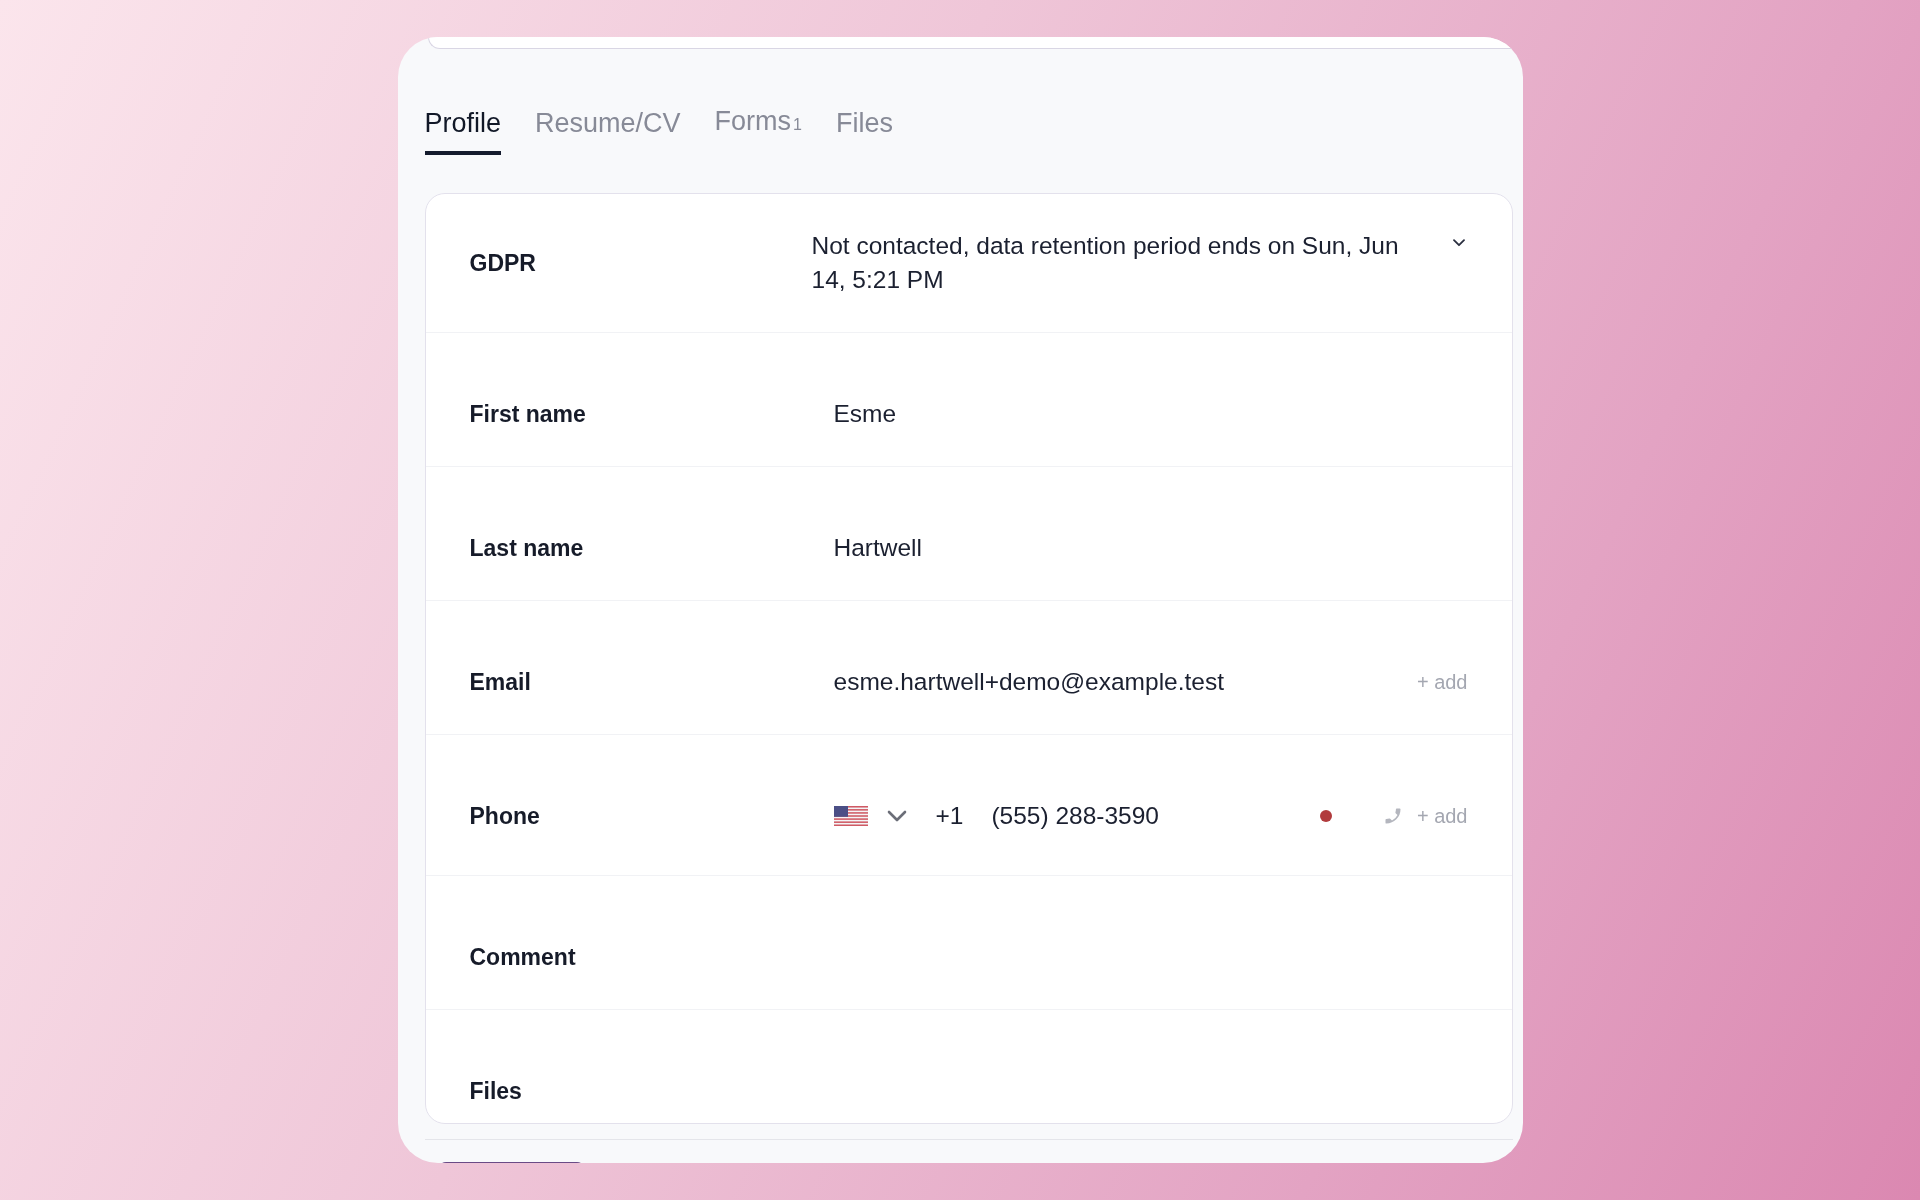 The height and width of the screenshot is (1200, 1920). I want to click on field-label: Comment, so click(522, 957).